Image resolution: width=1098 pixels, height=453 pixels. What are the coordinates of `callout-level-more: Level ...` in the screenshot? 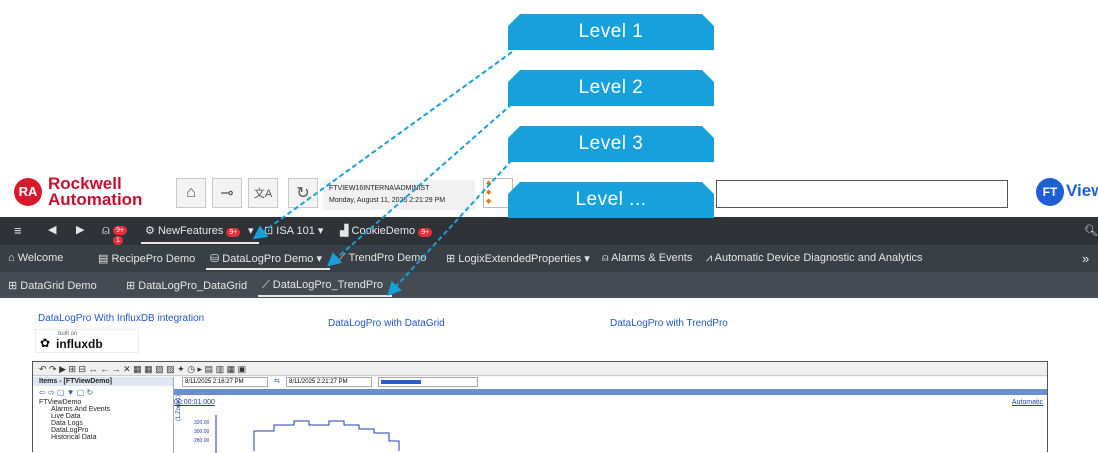 It's located at (611, 200).